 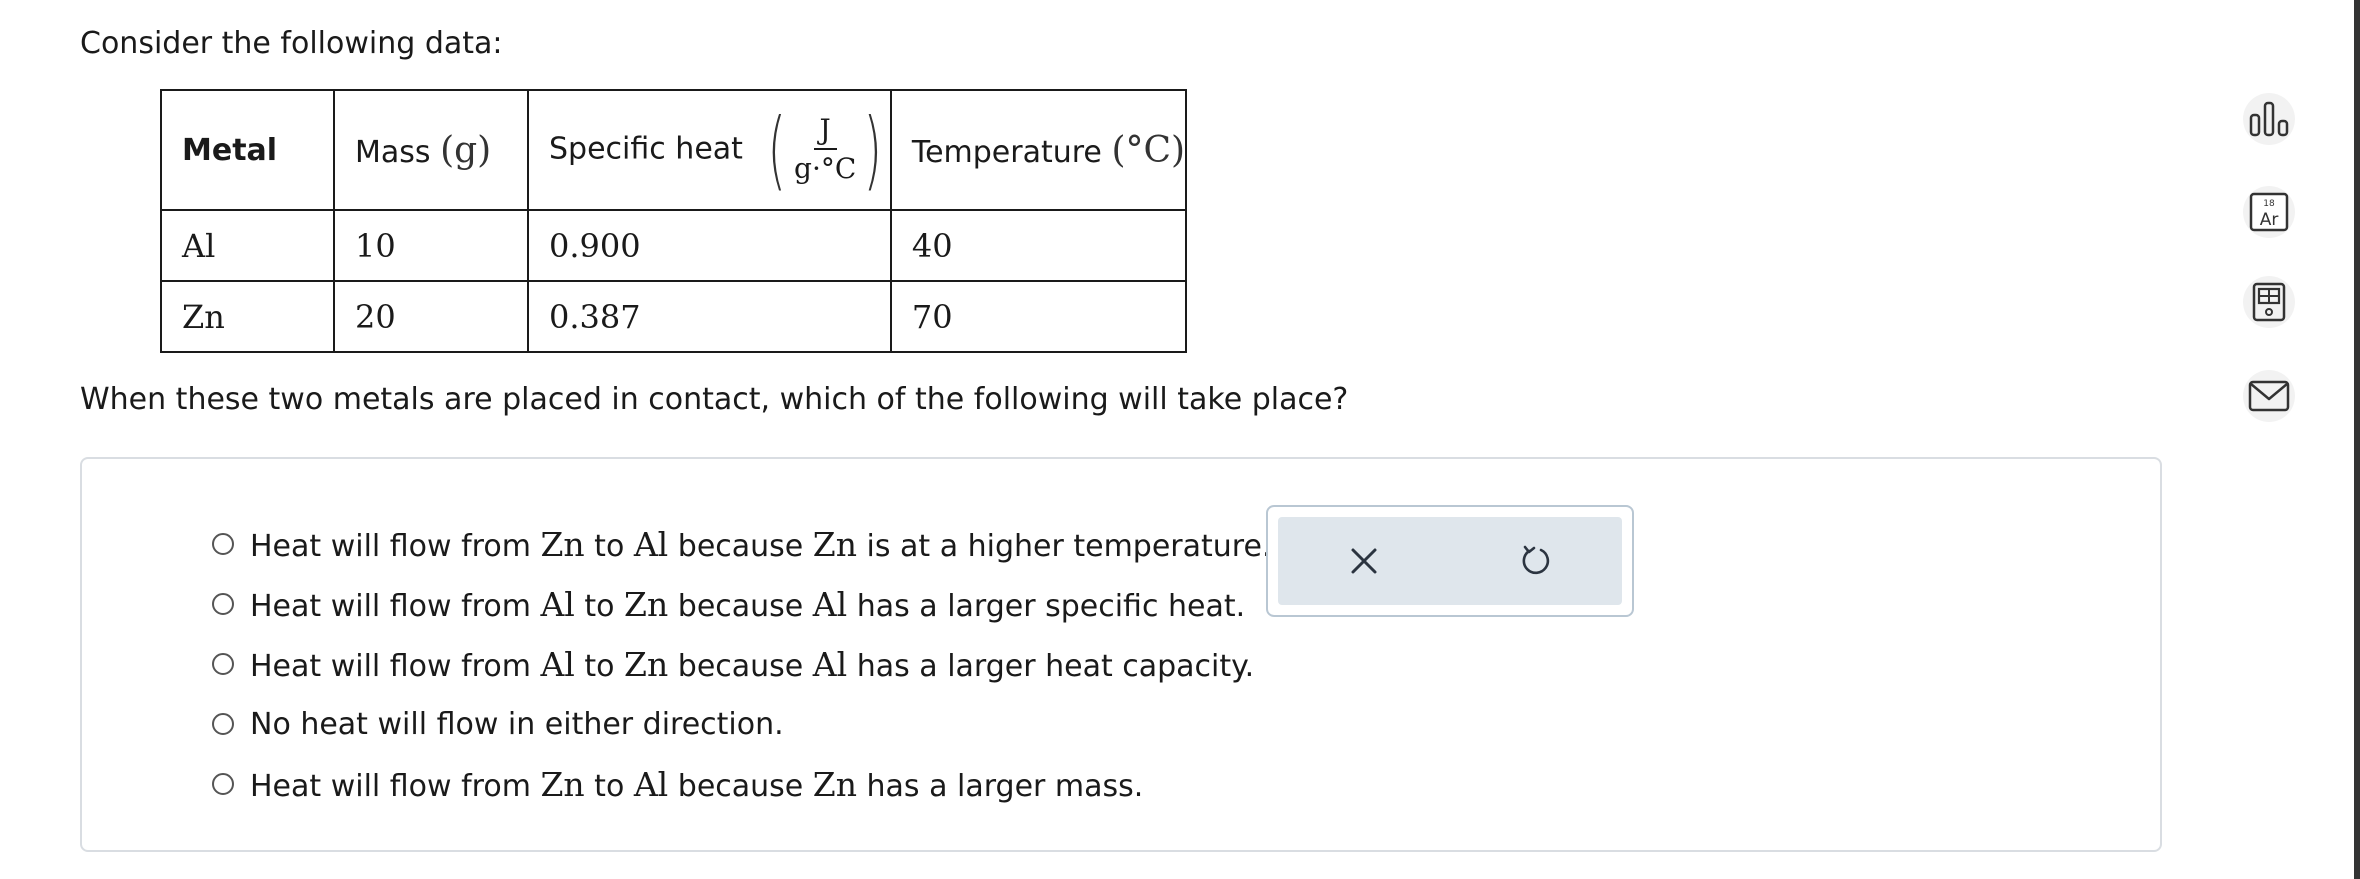 I want to click on header-metal: Metal, so click(x=247, y=150).